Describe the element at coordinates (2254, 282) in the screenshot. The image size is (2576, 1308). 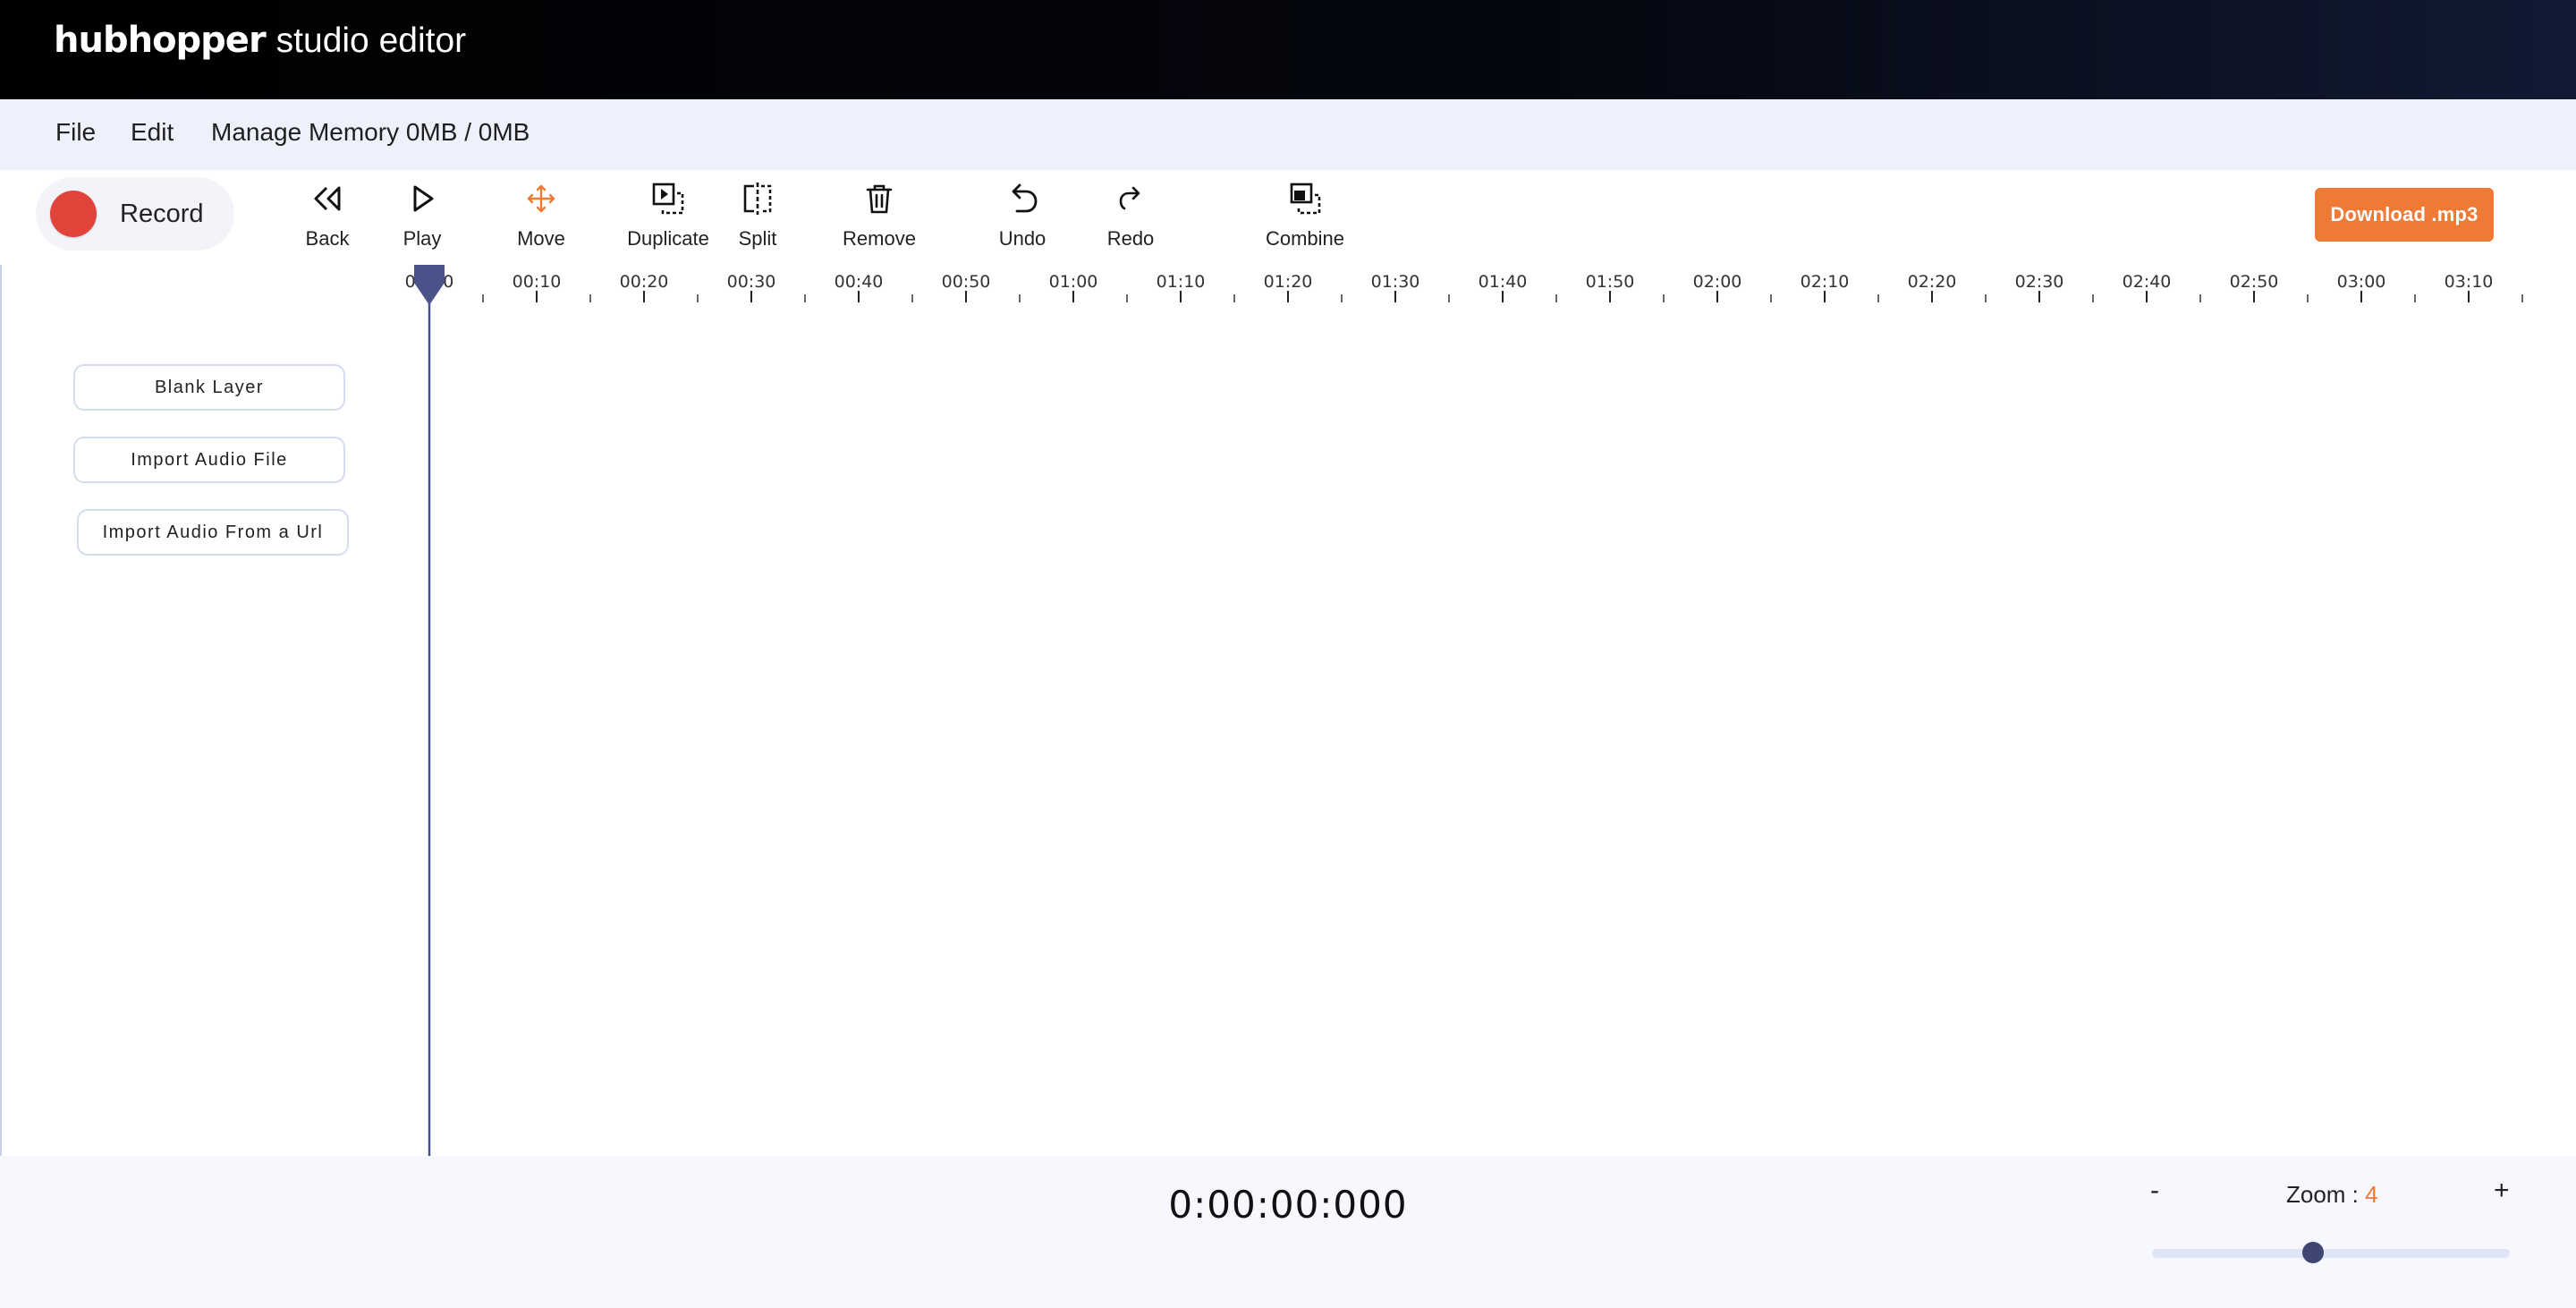
I see `ruler-tick-label: 02:50` at that location.